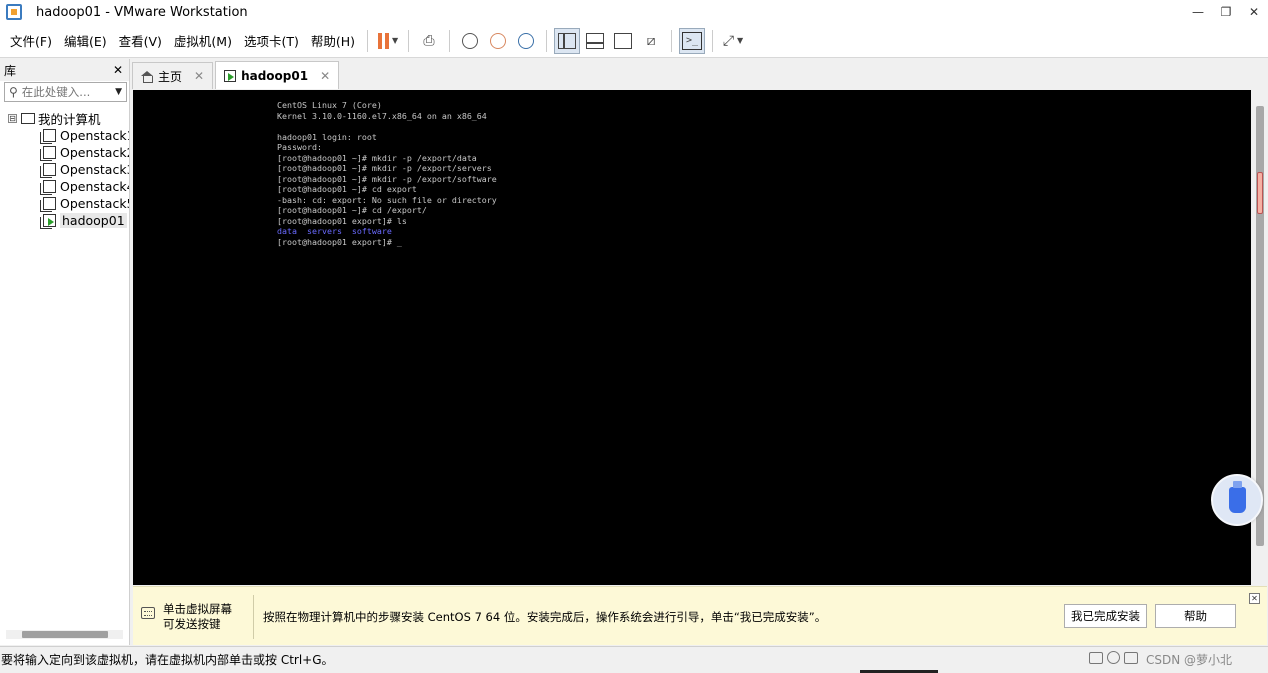  I want to click on hint-close-icon: ✕, so click(1254, 598).